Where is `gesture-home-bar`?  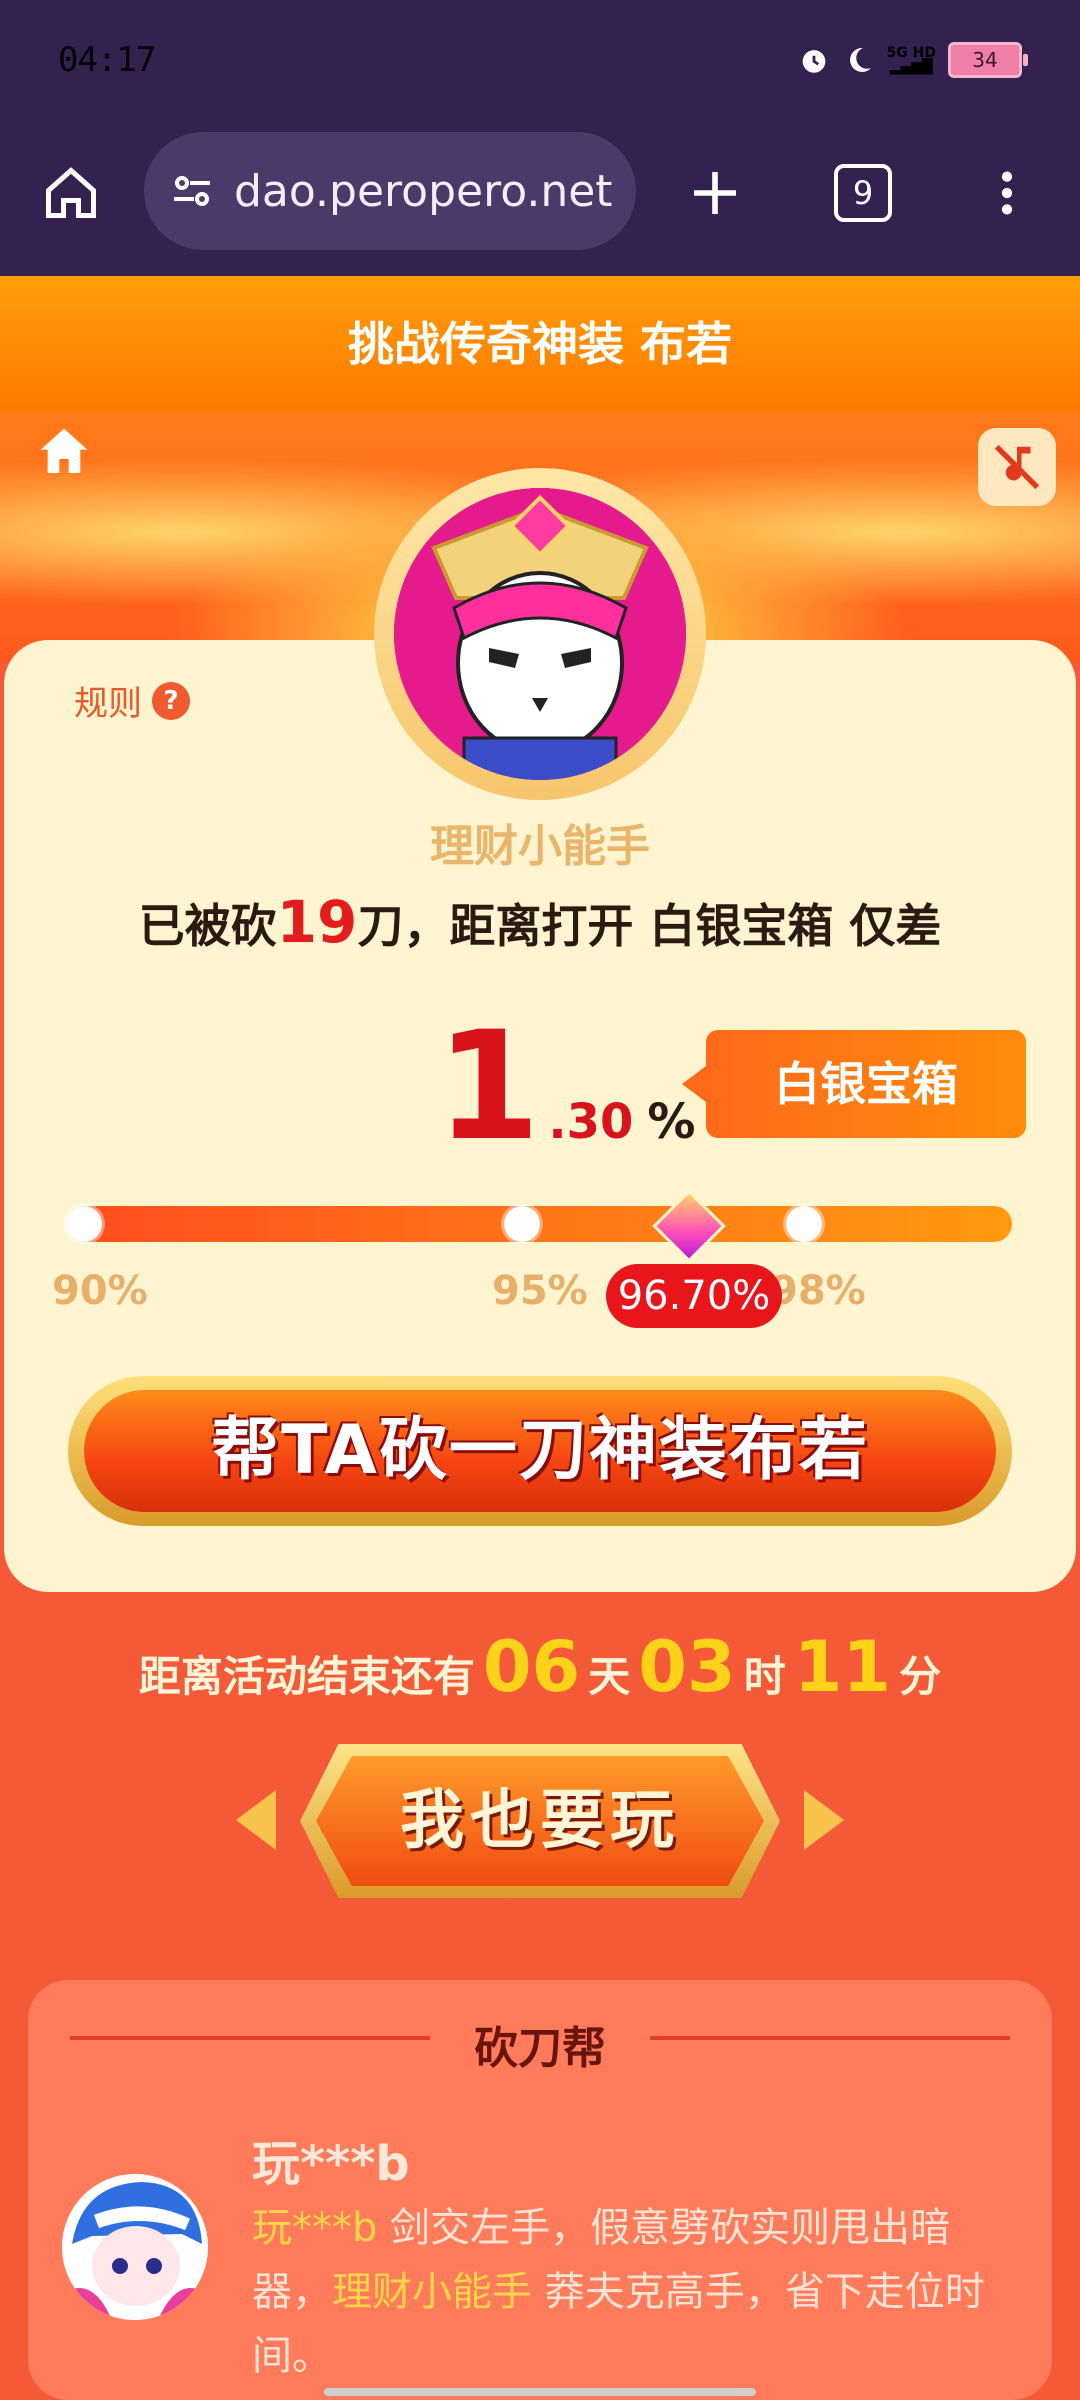 gesture-home-bar is located at coordinates (540, 2392).